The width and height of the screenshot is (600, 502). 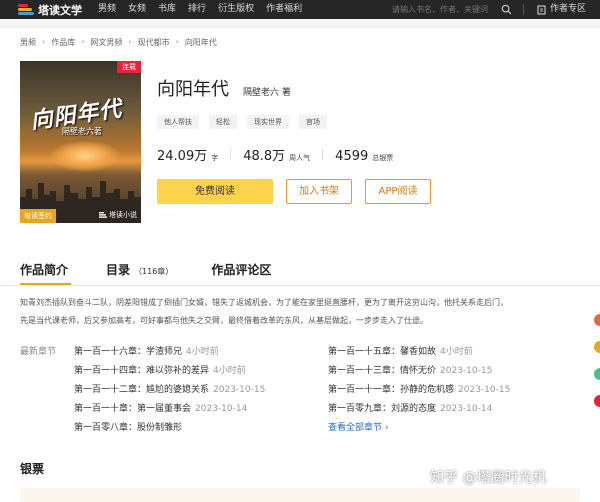 I want to click on chapter-title: 第一百零八章：股份制雏形, so click(x=128, y=428).